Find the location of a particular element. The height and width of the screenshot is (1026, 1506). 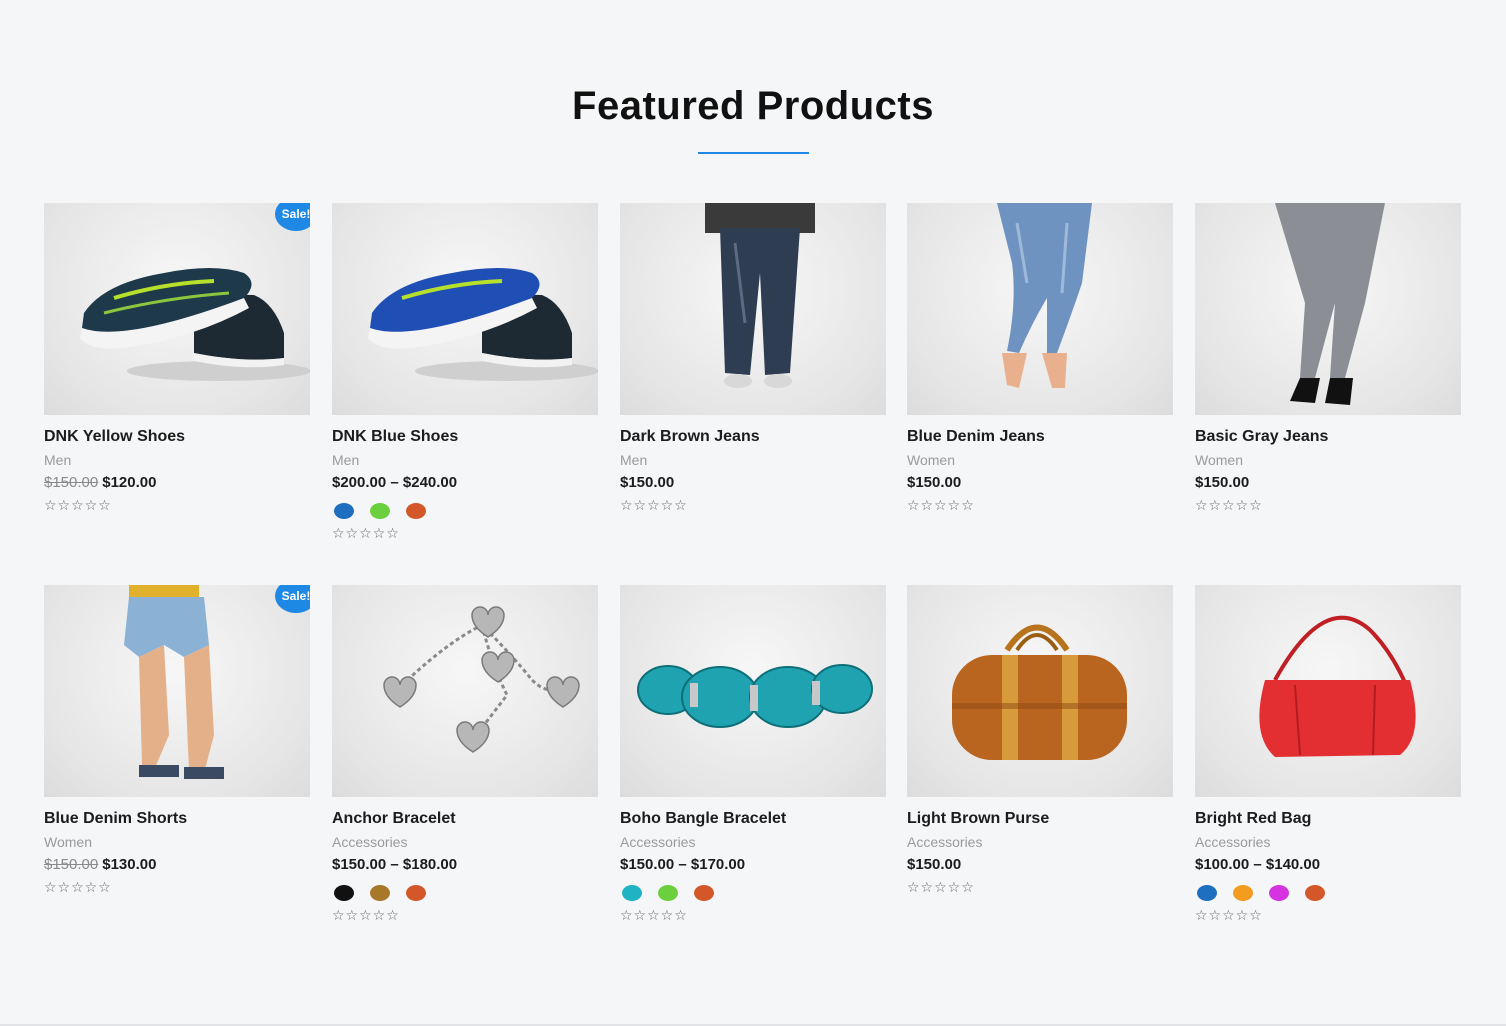

product-title: Bright Red Bag is located at coordinates (1328, 819).